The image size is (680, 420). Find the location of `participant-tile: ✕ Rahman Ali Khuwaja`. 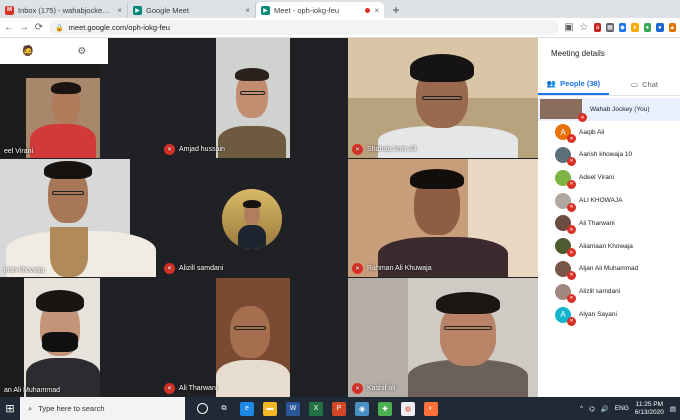

participant-tile: ✕ Rahman Ali Khuwaja is located at coordinates (443, 218).